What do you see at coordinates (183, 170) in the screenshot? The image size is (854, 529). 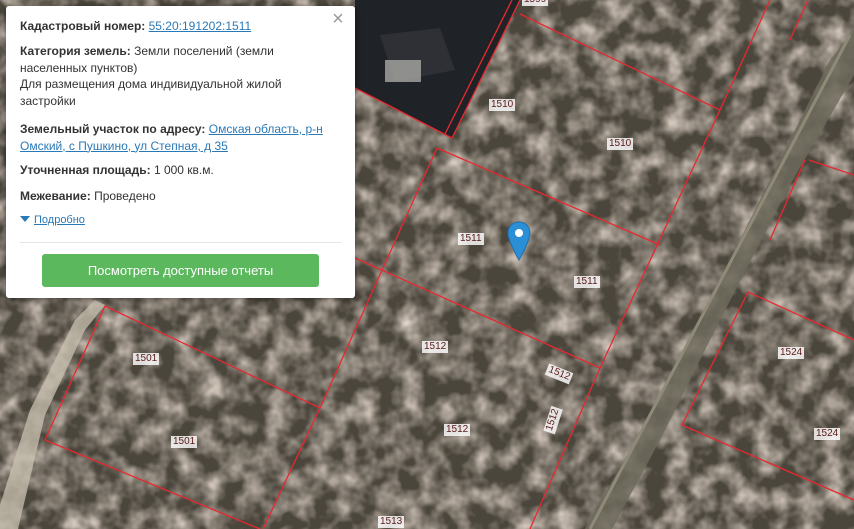 I see `area-value: 1 000 кв.м.` at bounding box center [183, 170].